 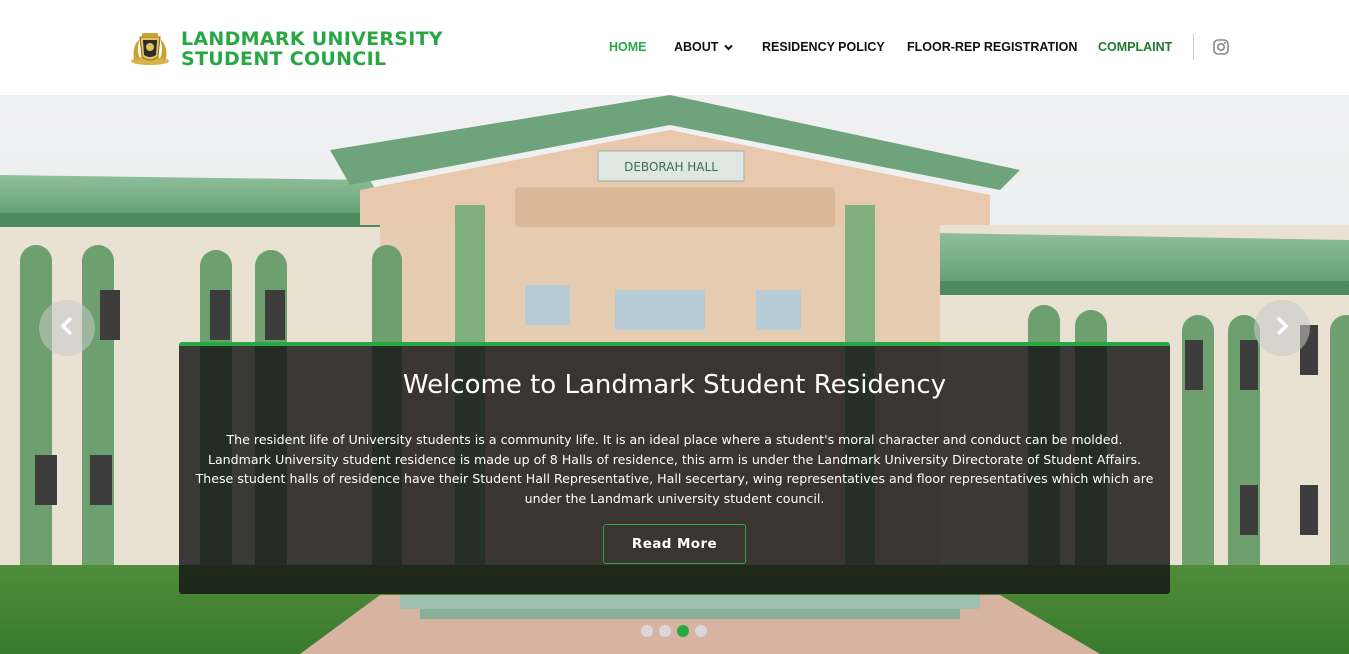 I want to click on nav-about: ABOUT, so click(x=704, y=47).